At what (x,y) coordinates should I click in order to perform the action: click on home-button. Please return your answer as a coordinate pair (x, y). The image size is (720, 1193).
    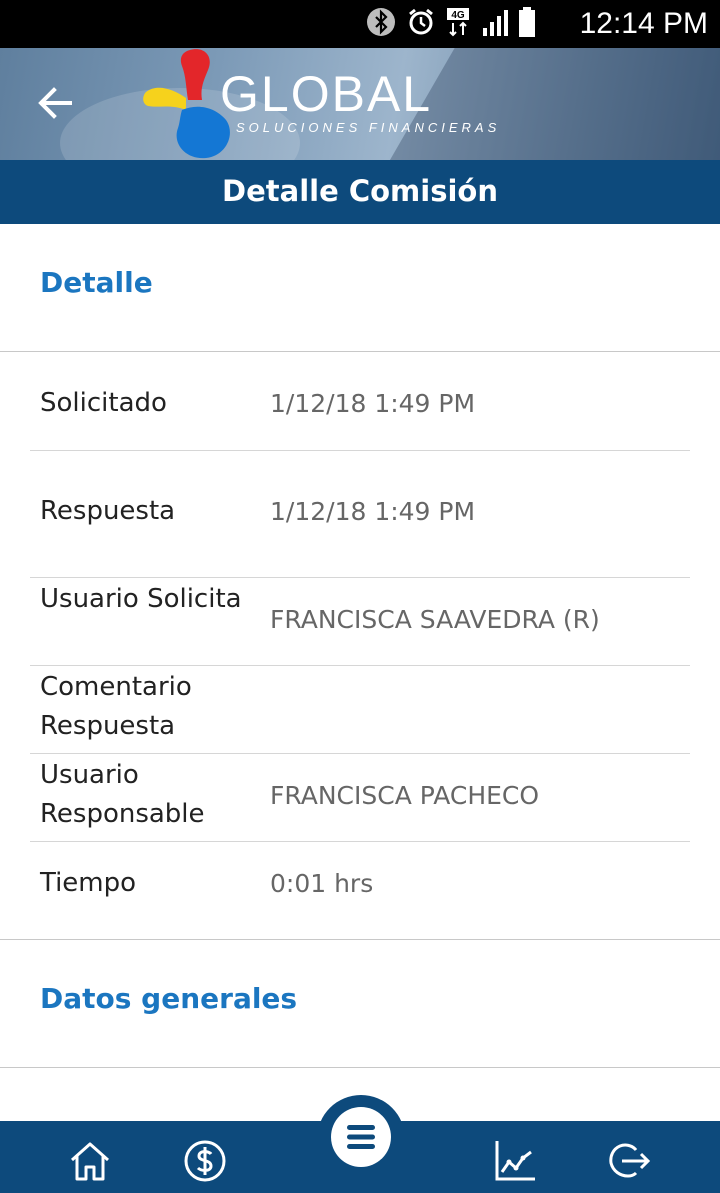
    Looking at the image, I should click on (90, 1161).